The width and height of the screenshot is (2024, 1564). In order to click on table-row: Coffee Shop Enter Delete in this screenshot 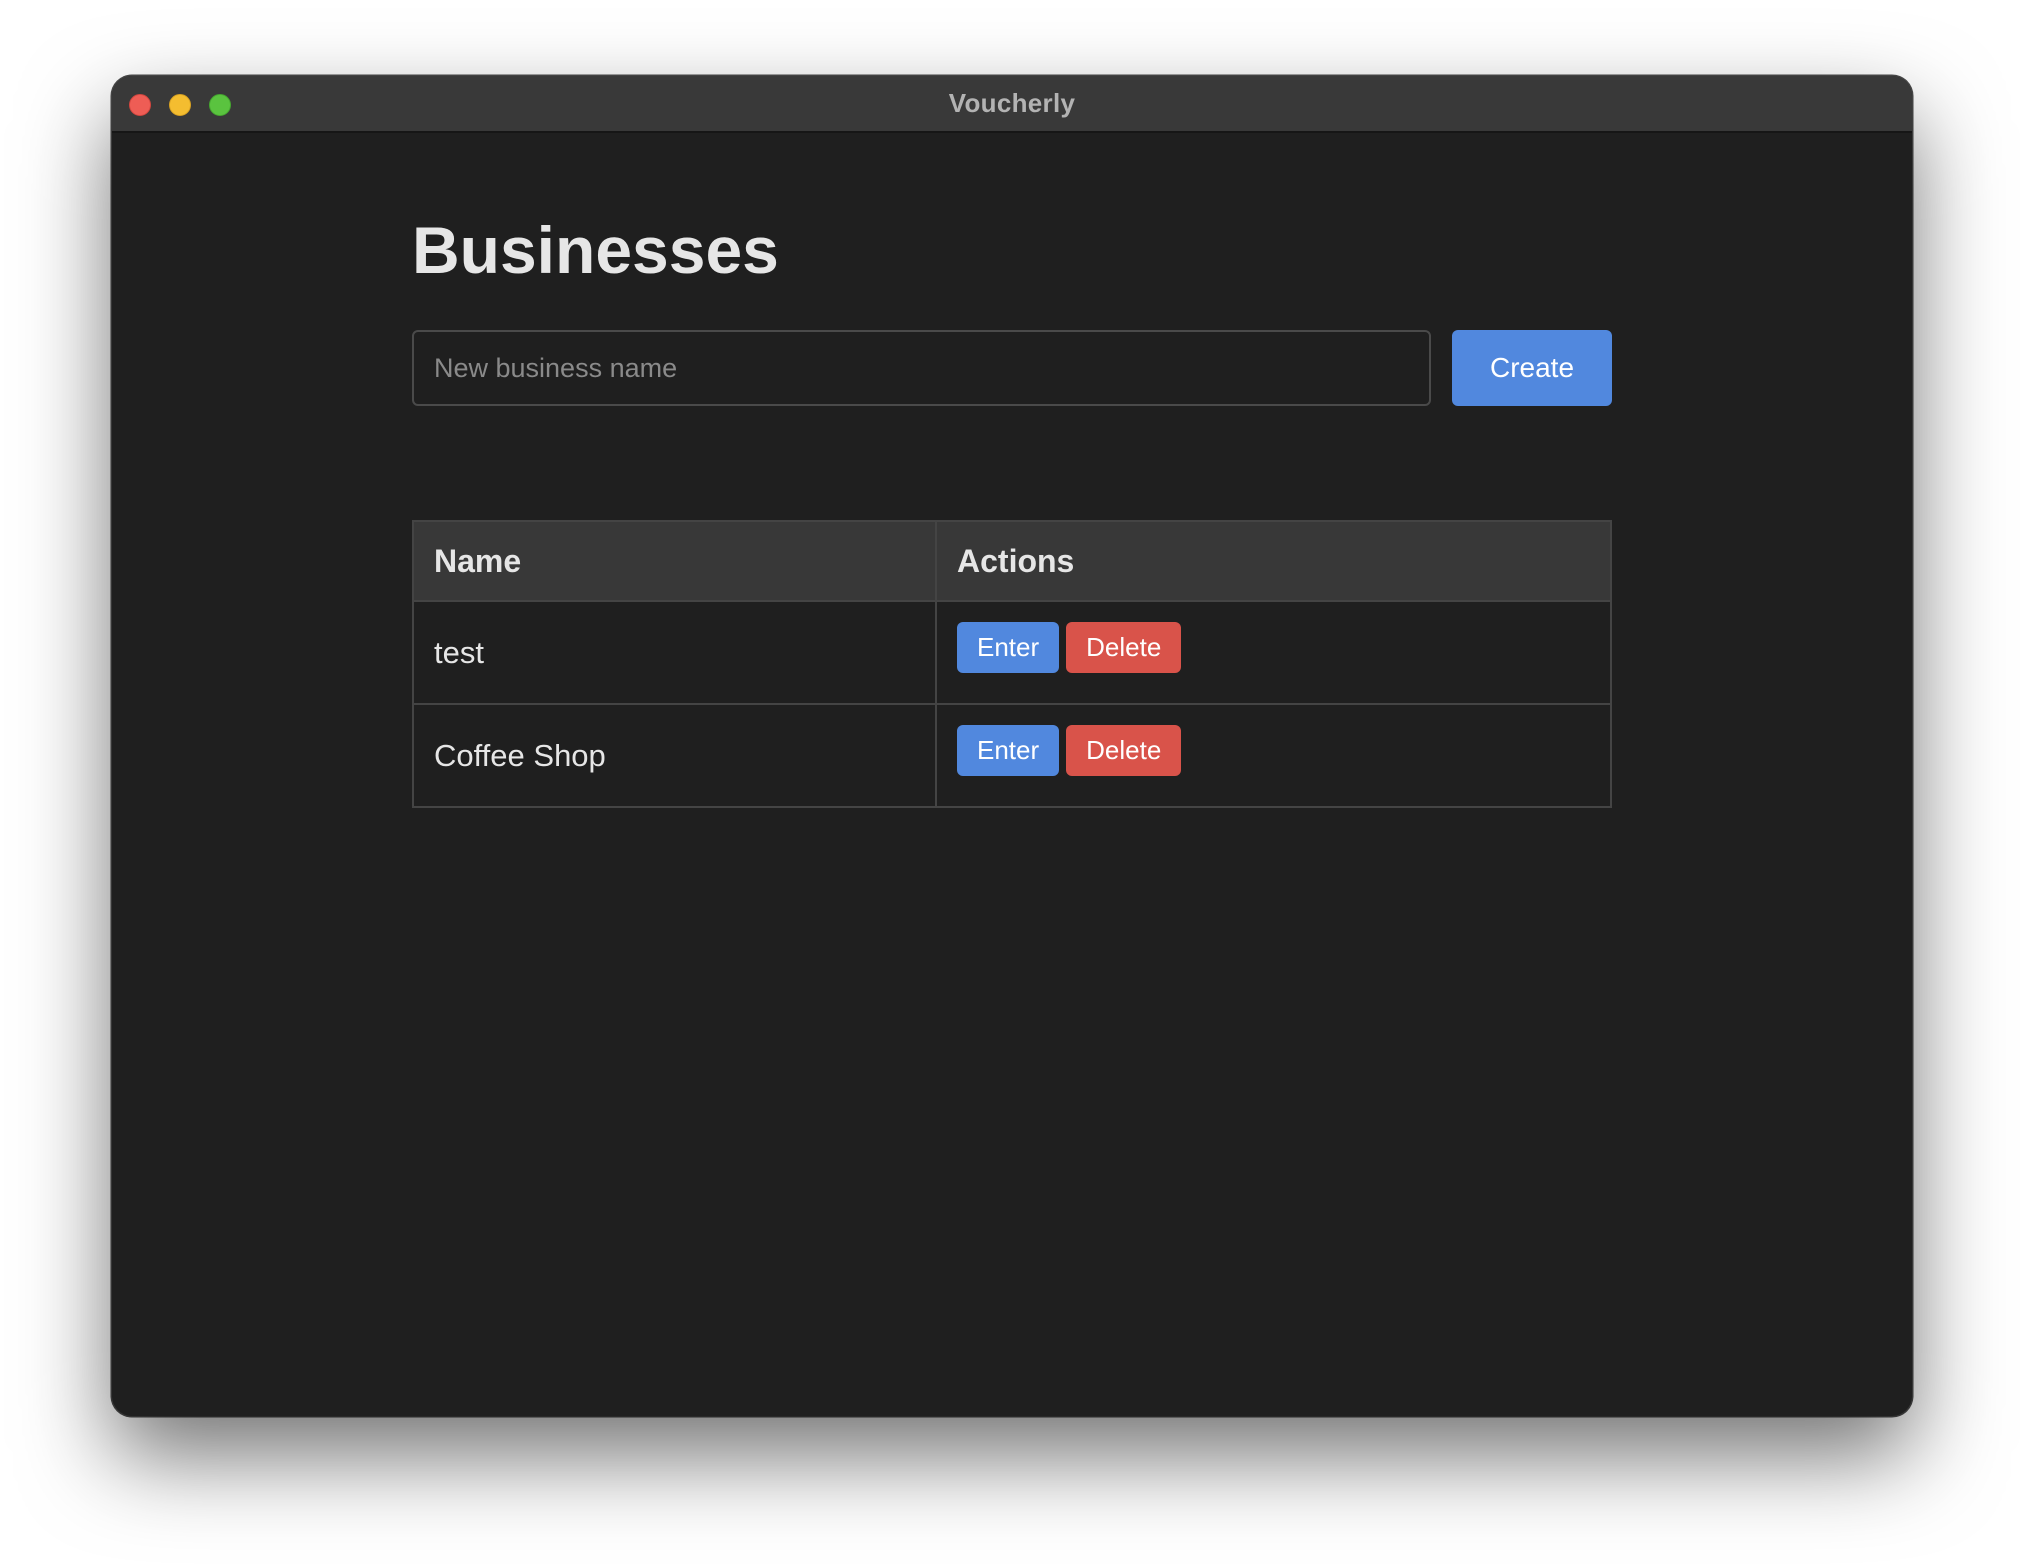, I will do `click(1012, 755)`.